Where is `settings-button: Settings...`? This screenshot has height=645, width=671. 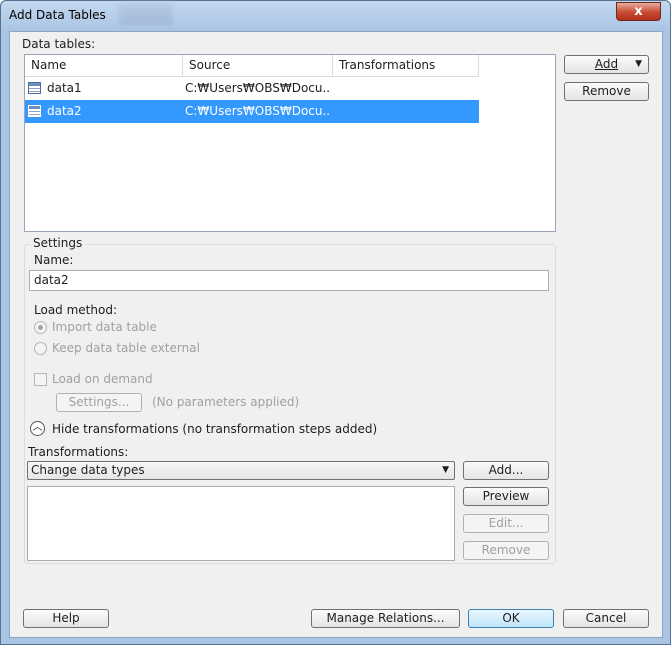 settings-button: Settings... is located at coordinates (99, 402).